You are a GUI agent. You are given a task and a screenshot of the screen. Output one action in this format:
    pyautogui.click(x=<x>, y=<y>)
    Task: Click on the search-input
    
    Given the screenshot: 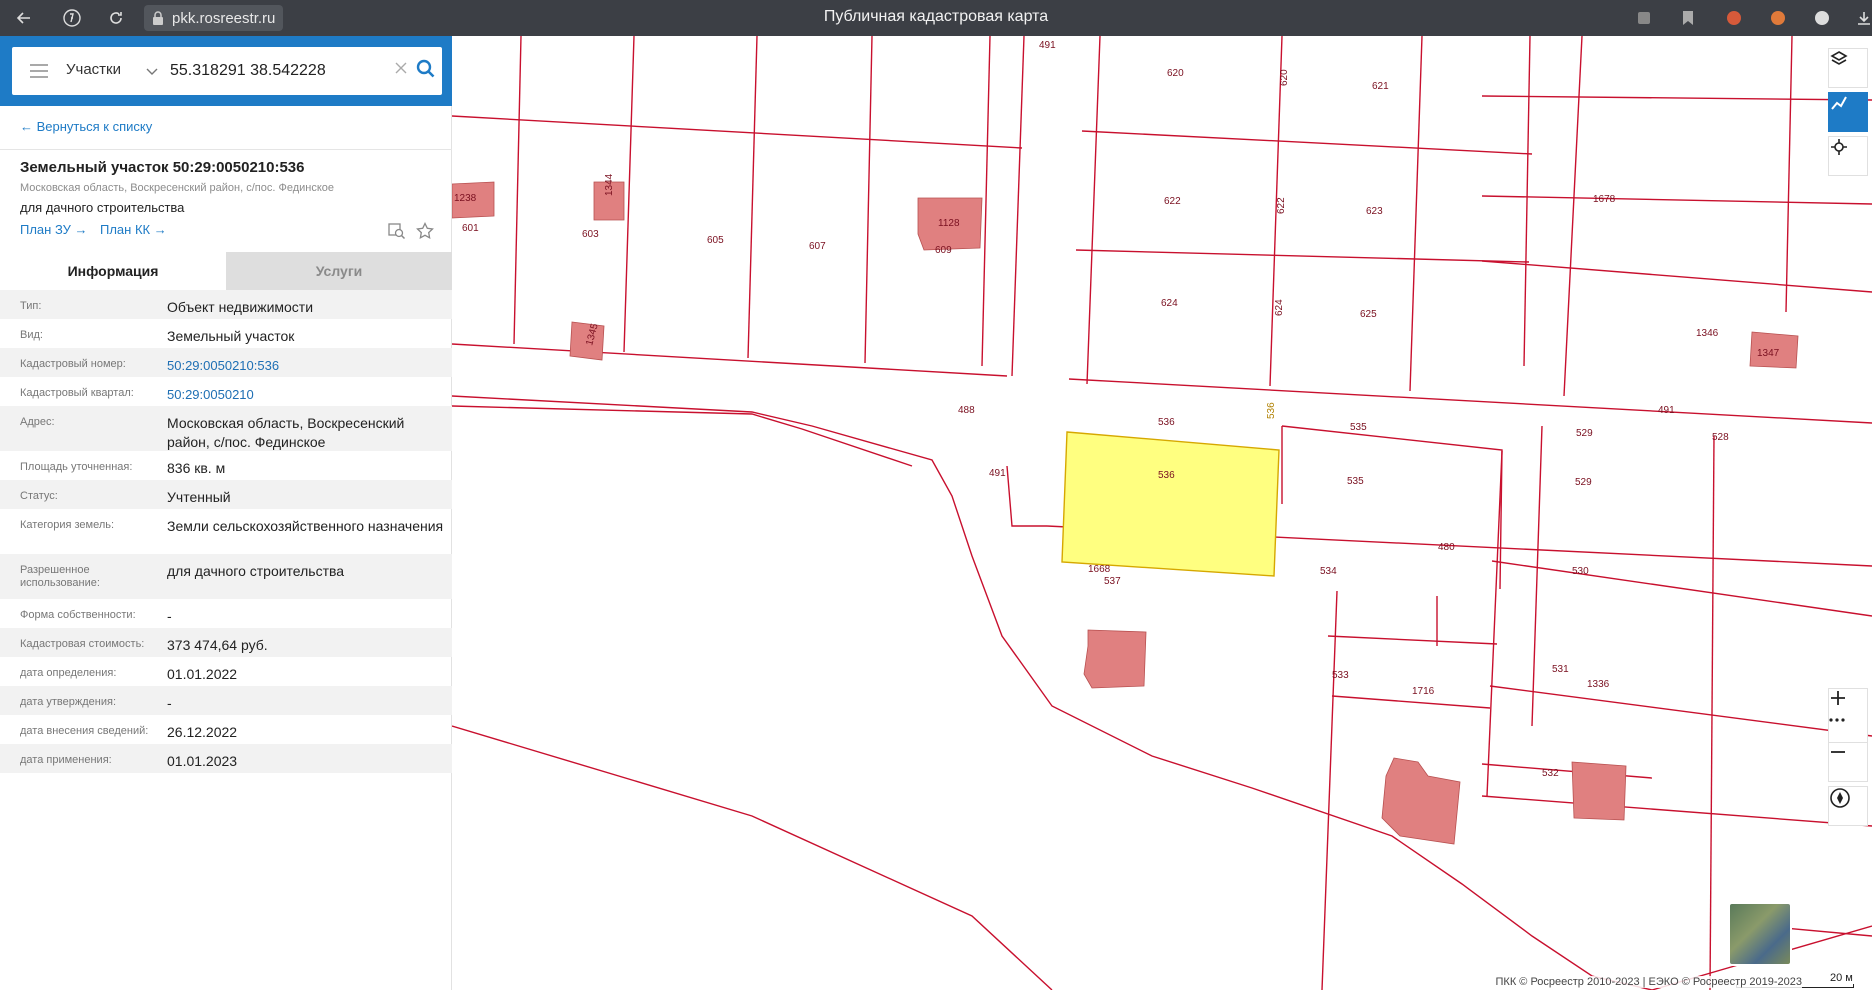 What is the action you would take?
    pyautogui.click(x=280, y=71)
    